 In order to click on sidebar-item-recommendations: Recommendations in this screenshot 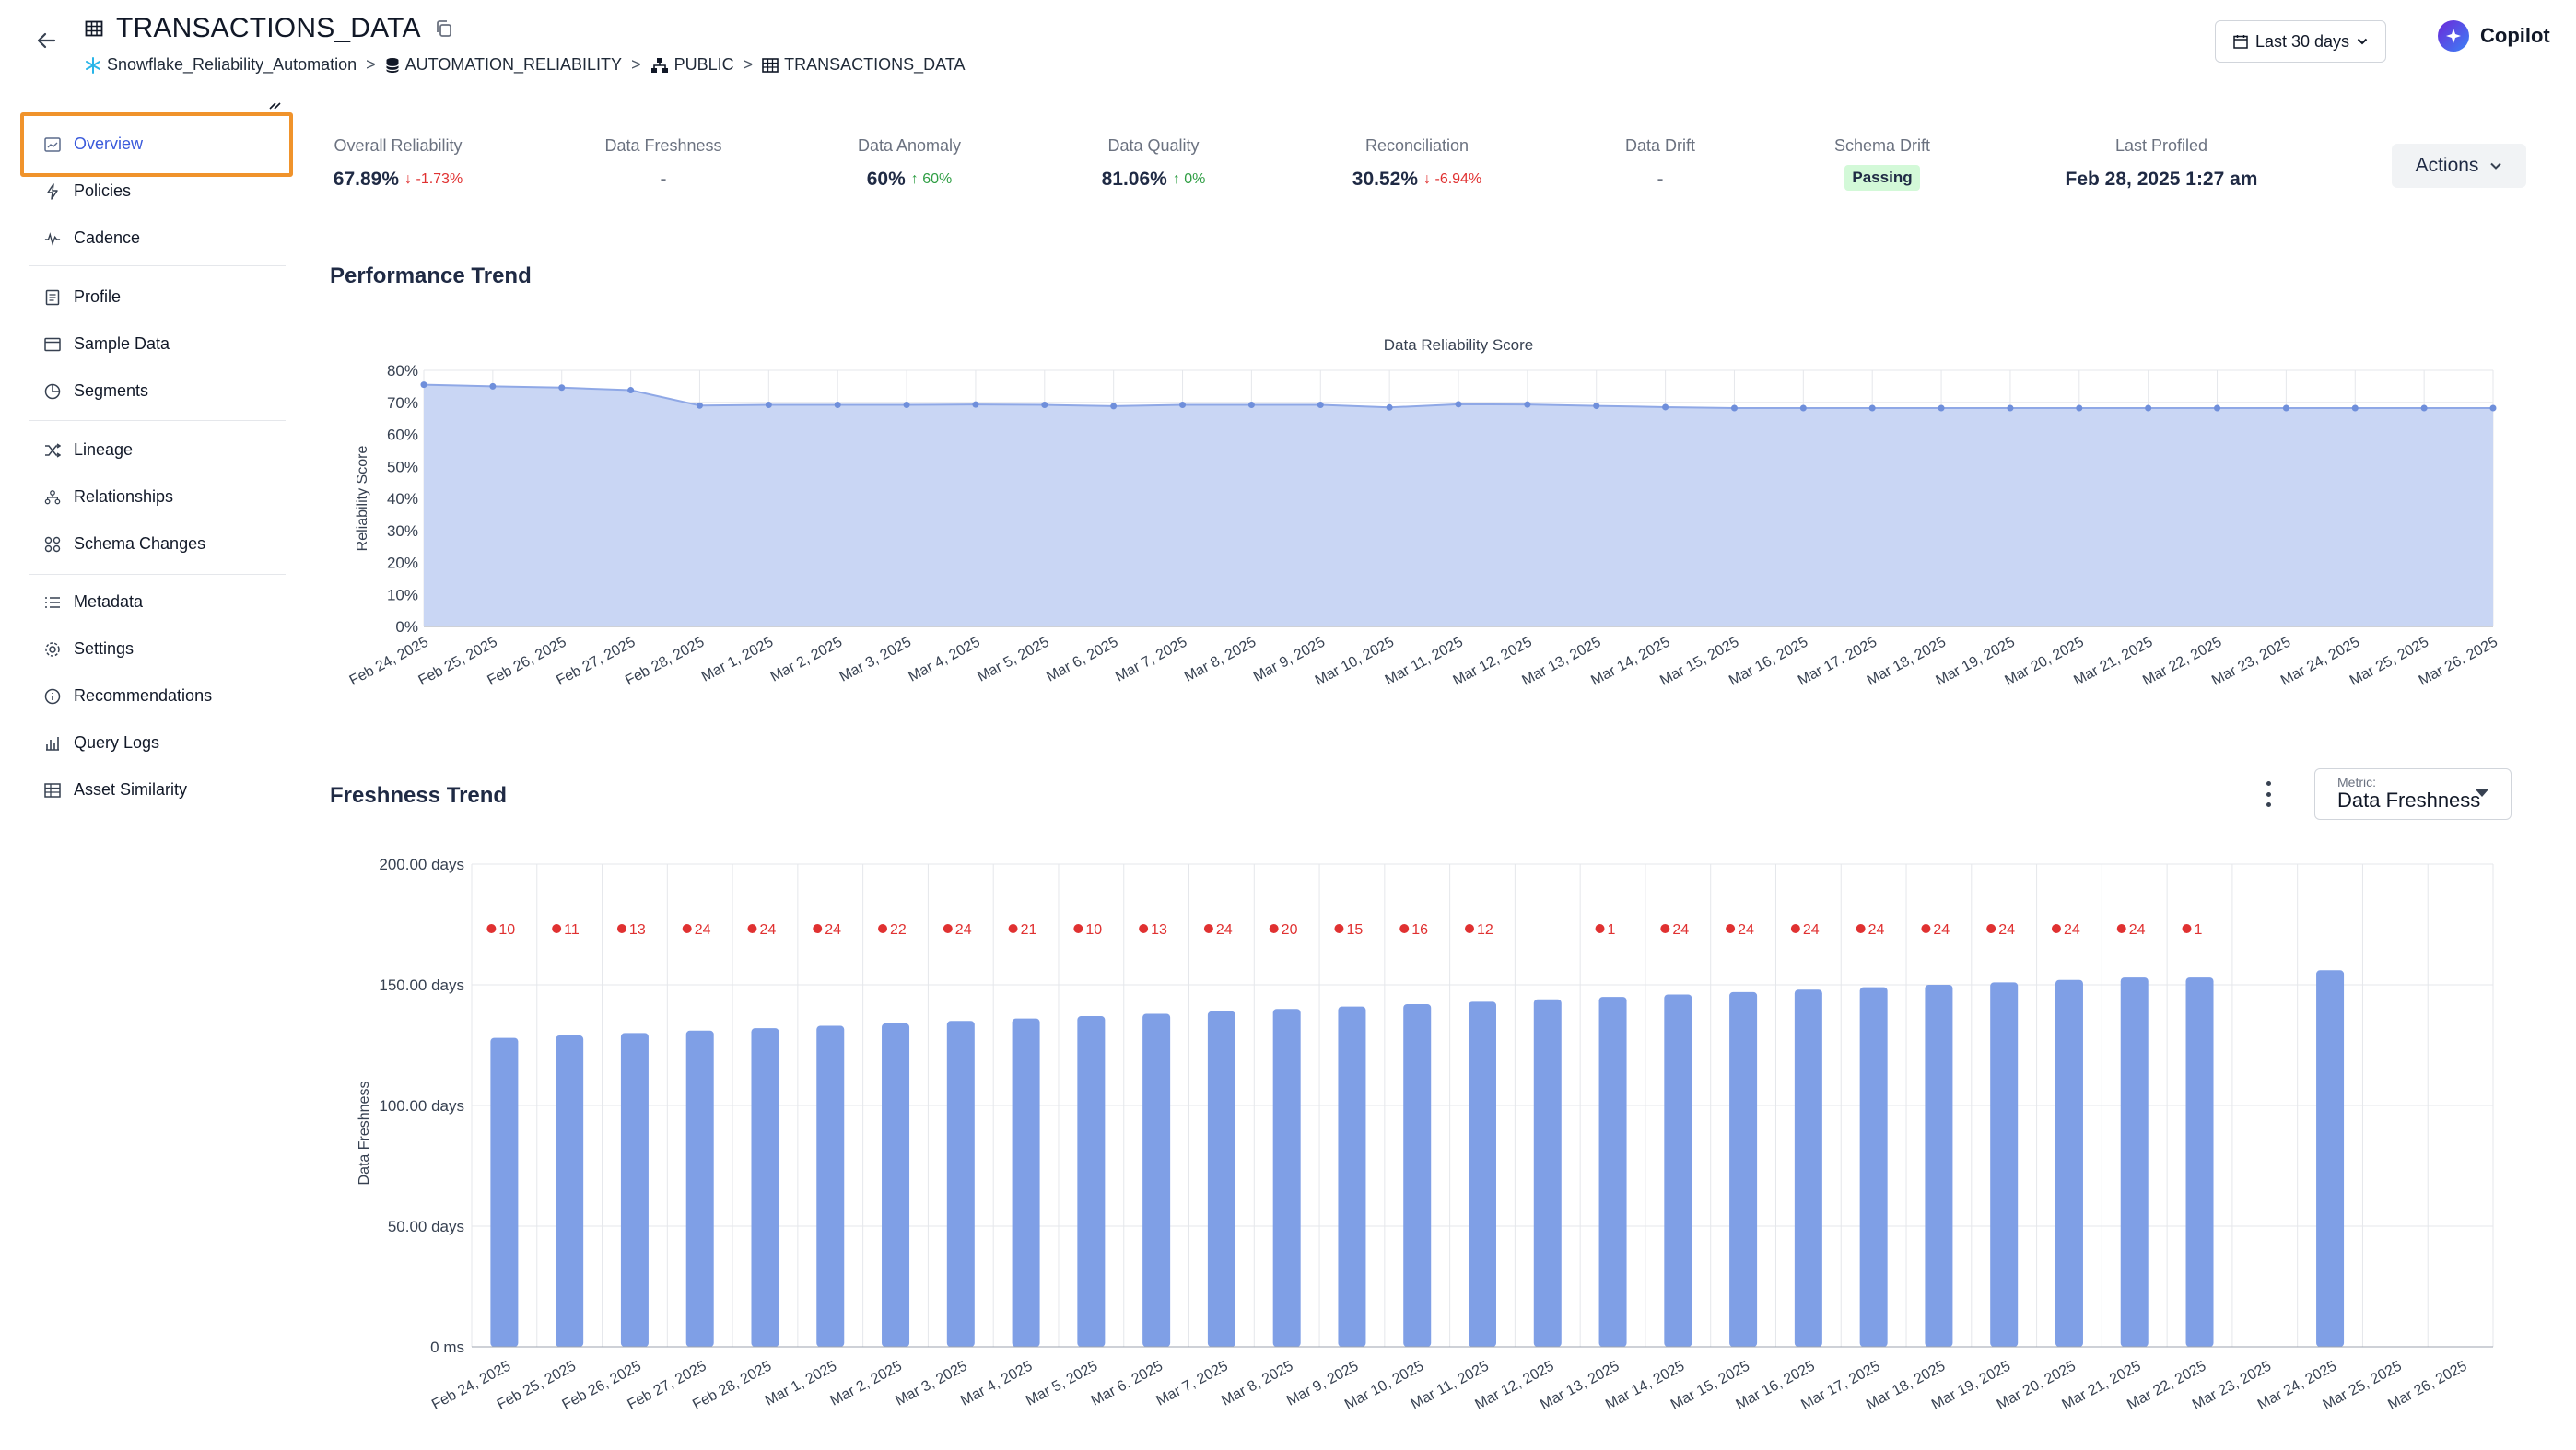, I will do `click(128, 696)`.